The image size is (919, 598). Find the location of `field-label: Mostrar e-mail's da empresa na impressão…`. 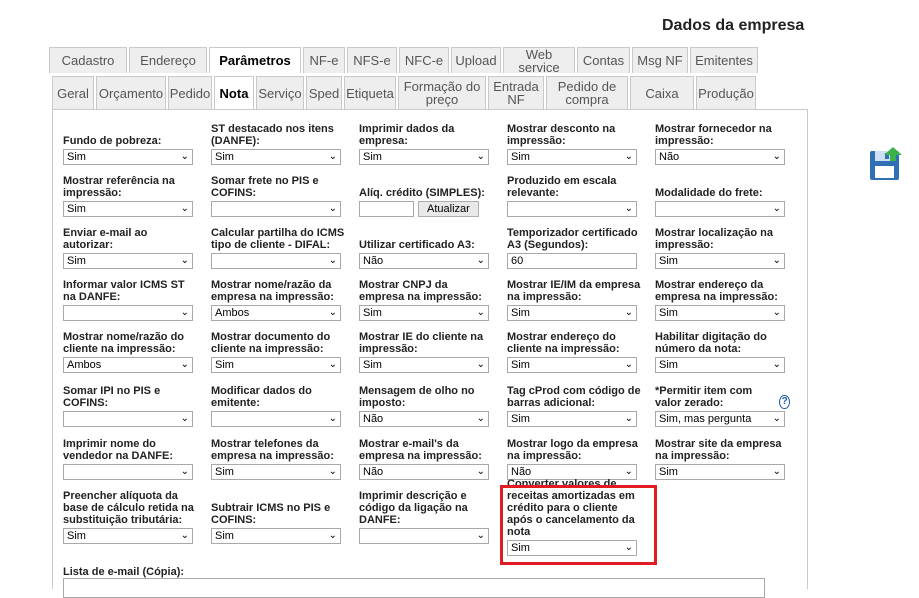

field-label: Mostrar e-mail's da empresa na impressão… is located at coordinates (420, 450).